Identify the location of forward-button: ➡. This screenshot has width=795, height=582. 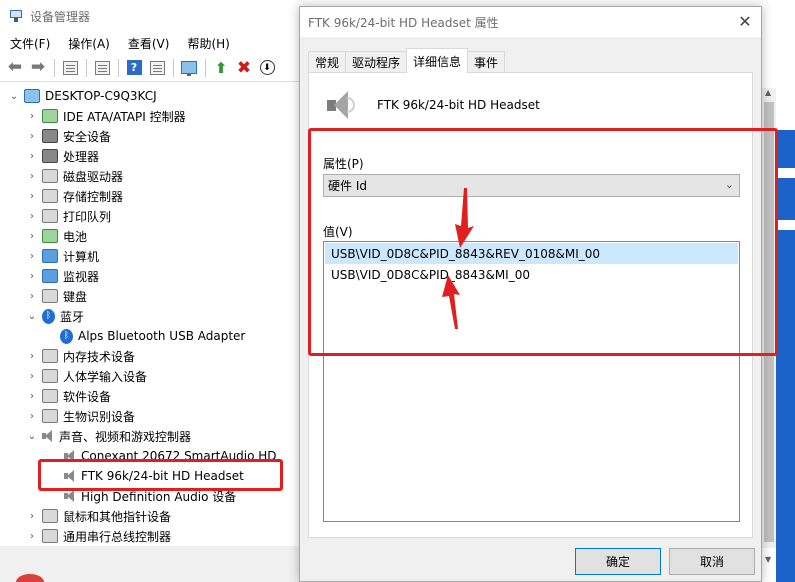
(38, 68).